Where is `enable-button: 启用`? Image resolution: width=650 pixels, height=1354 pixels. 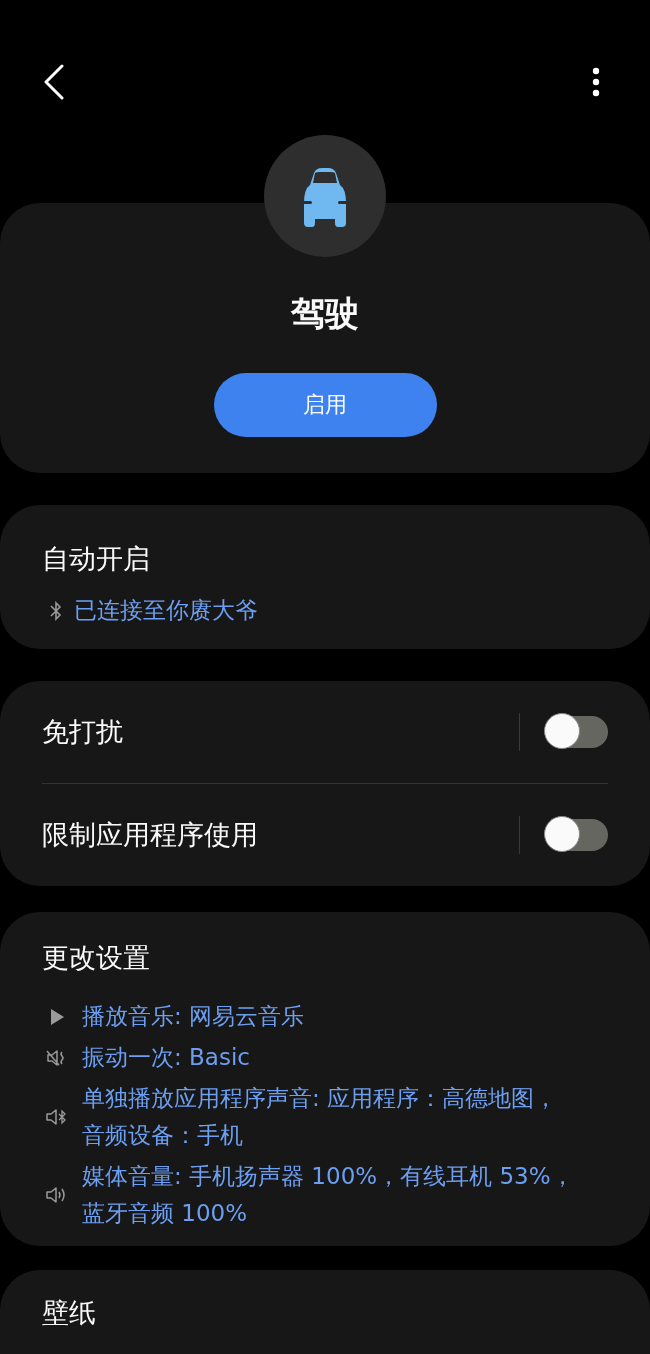 enable-button: 启用 is located at coordinates (325, 405).